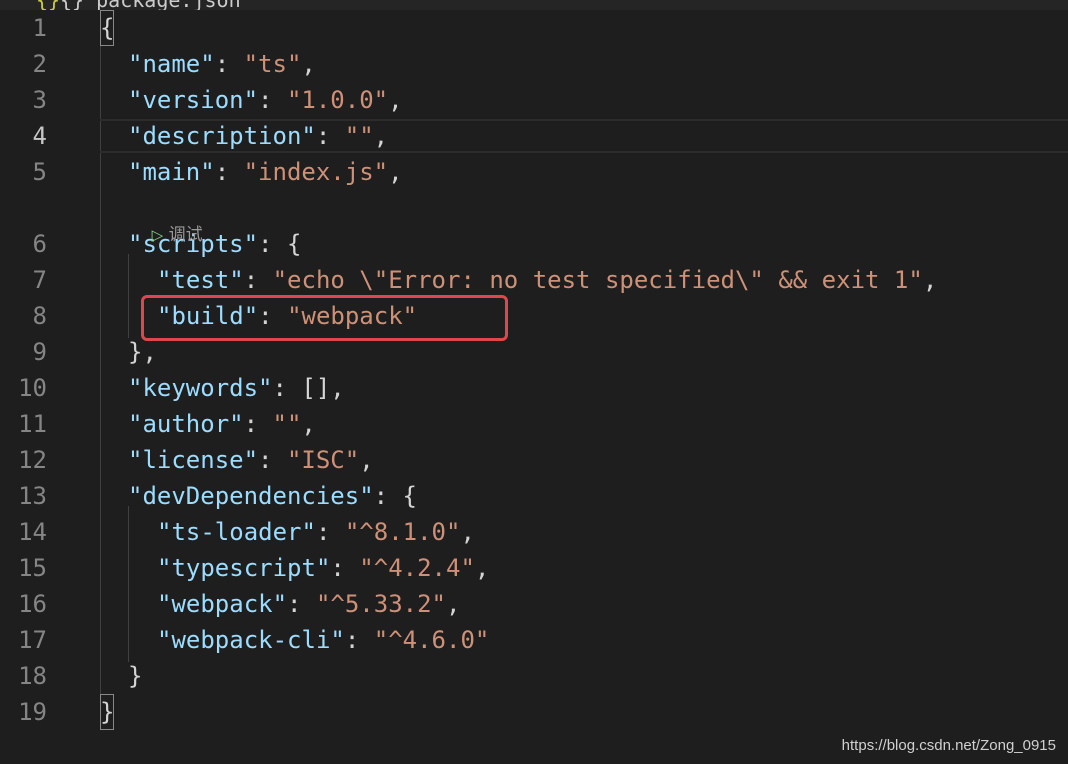  I want to click on code-line: 1{, so click(534, 28).